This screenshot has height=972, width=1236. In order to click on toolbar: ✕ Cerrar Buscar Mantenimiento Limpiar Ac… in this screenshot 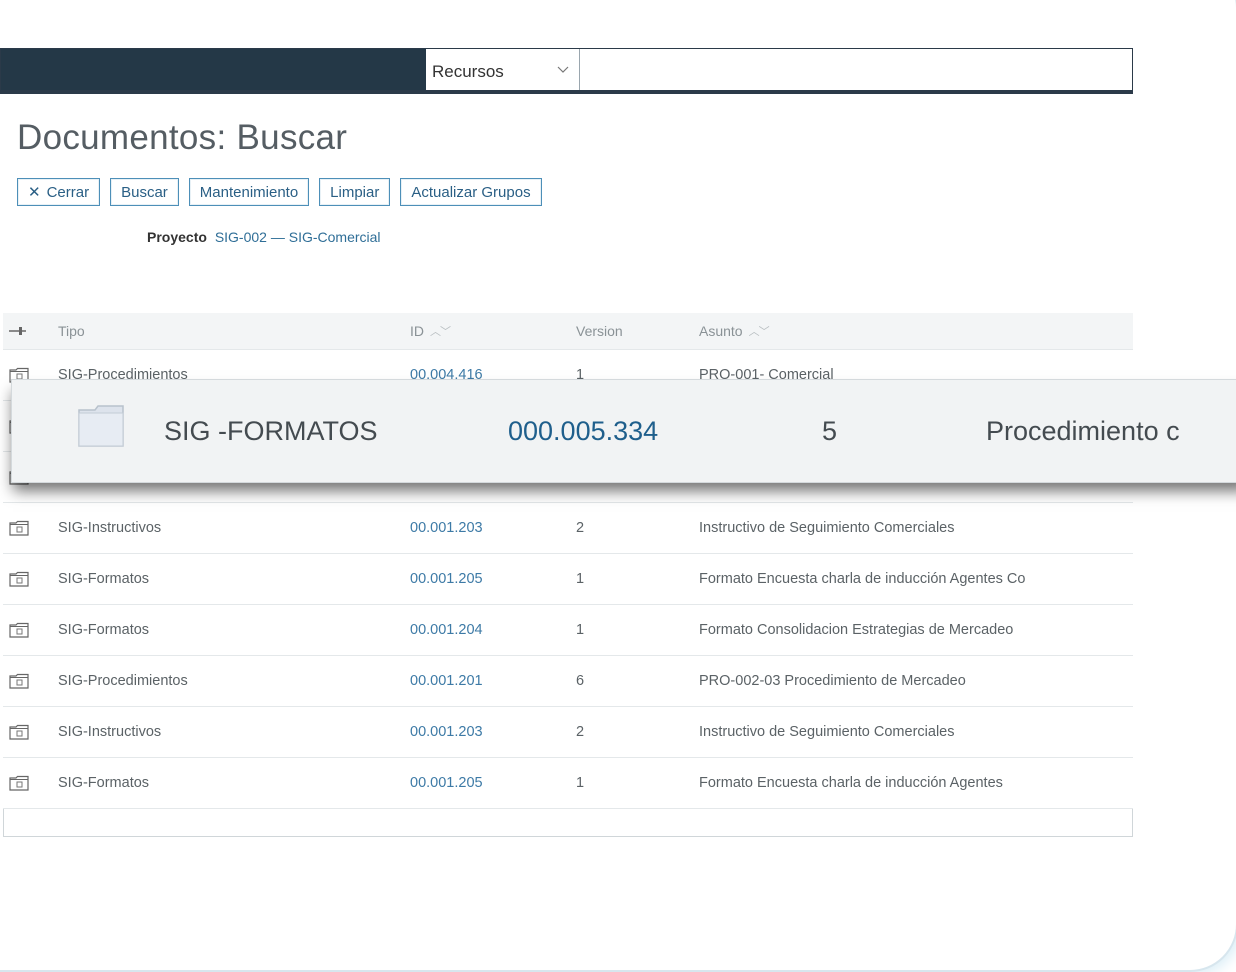, I will do `click(279, 192)`.